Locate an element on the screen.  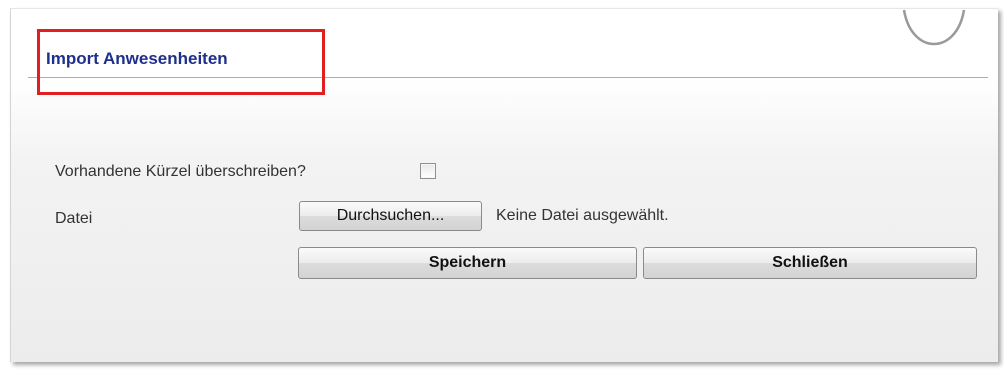
overwrite-checkbox is located at coordinates (428, 171).